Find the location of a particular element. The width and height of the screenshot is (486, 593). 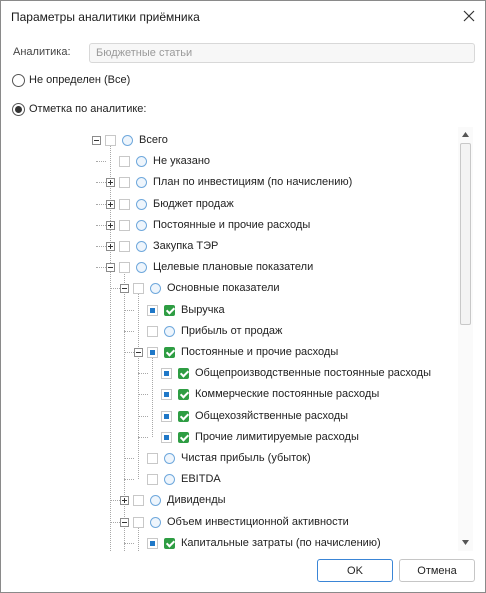

node-label: Объем инвестиционной активности is located at coordinates (258, 521).